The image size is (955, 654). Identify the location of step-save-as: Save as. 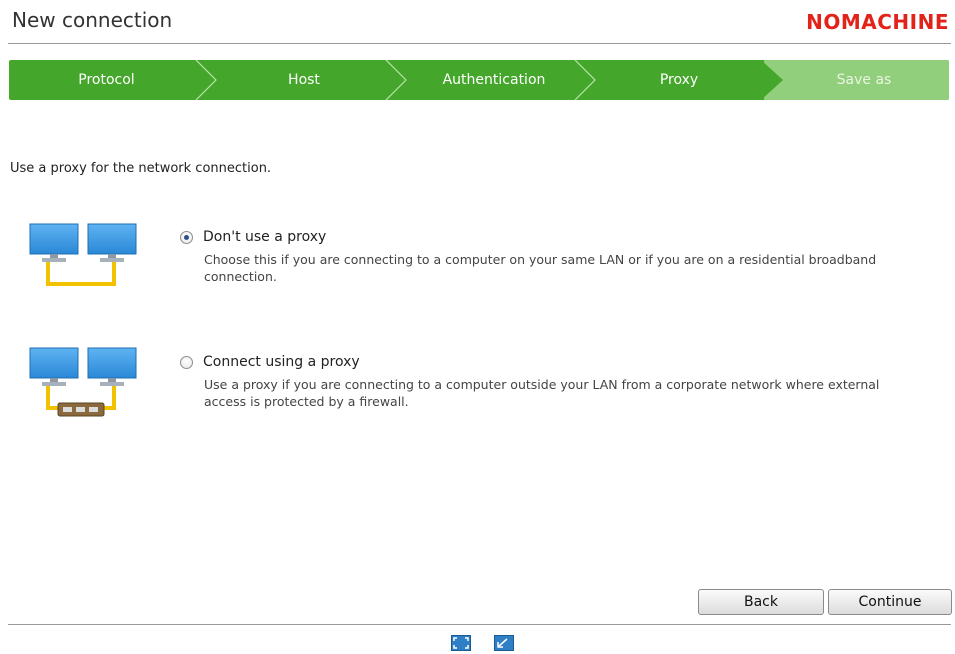
(864, 80).